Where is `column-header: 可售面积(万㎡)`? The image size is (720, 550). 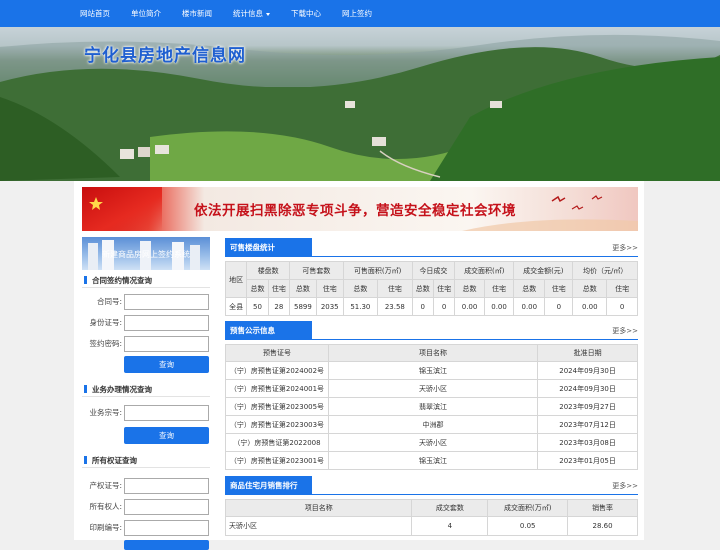
column-header: 可售面积(万㎡) is located at coordinates (377, 270).